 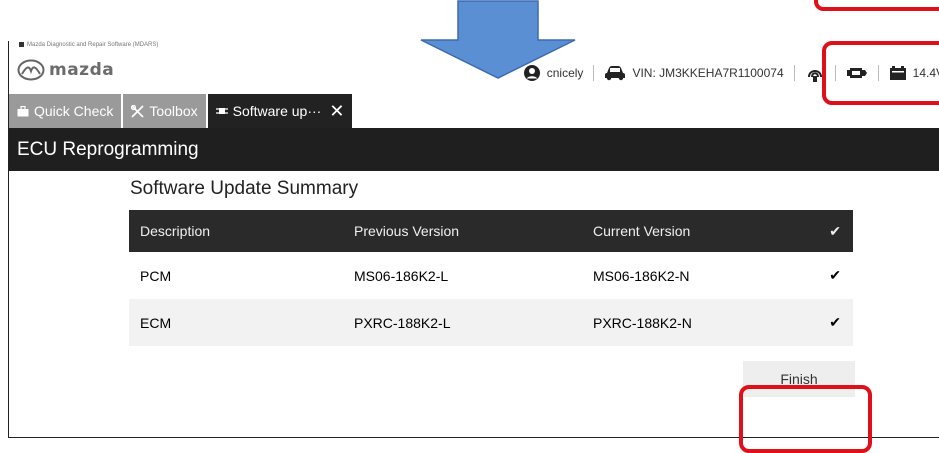 I want to click on tab-label: Software up···, so click(x=277, y=111).